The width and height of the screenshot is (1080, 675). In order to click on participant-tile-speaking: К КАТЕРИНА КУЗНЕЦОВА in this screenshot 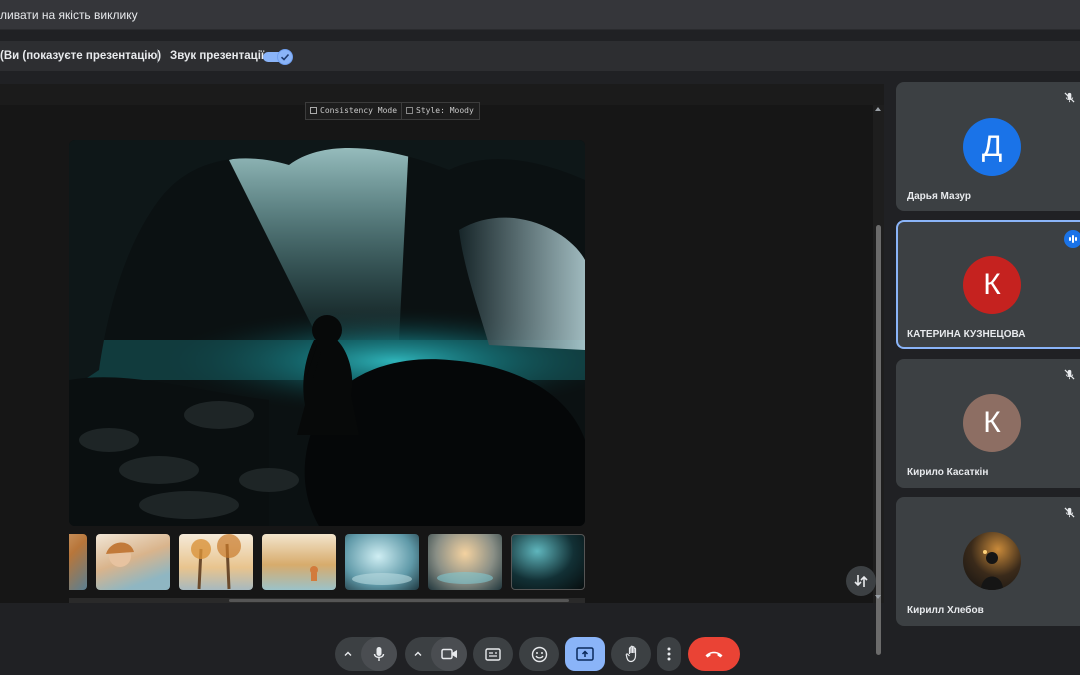, I will do `click(988, 284)`.